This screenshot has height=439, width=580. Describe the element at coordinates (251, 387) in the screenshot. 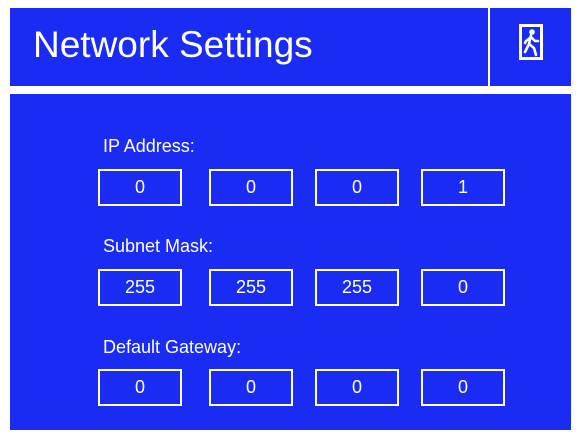

I see `default-gateway-octet-2: 0` at that location.